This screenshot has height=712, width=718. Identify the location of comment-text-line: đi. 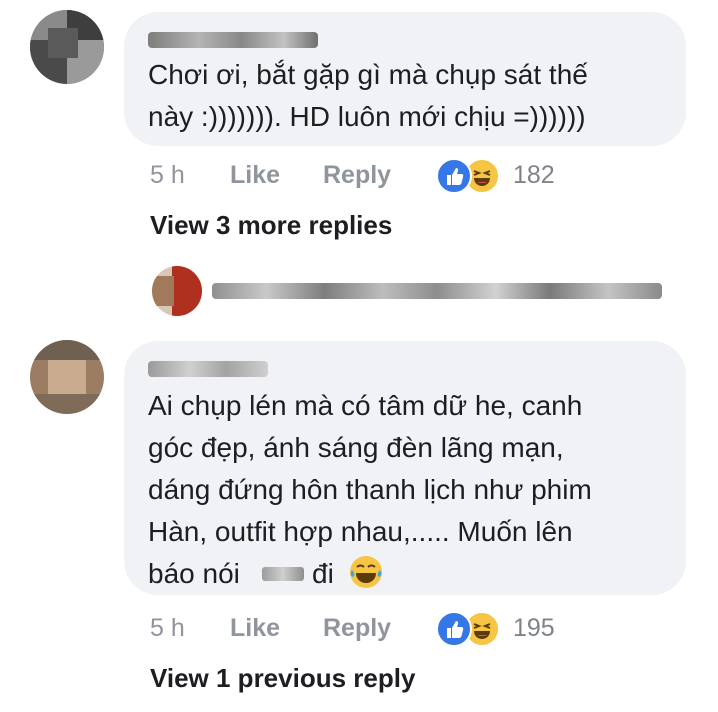
(323, 573).